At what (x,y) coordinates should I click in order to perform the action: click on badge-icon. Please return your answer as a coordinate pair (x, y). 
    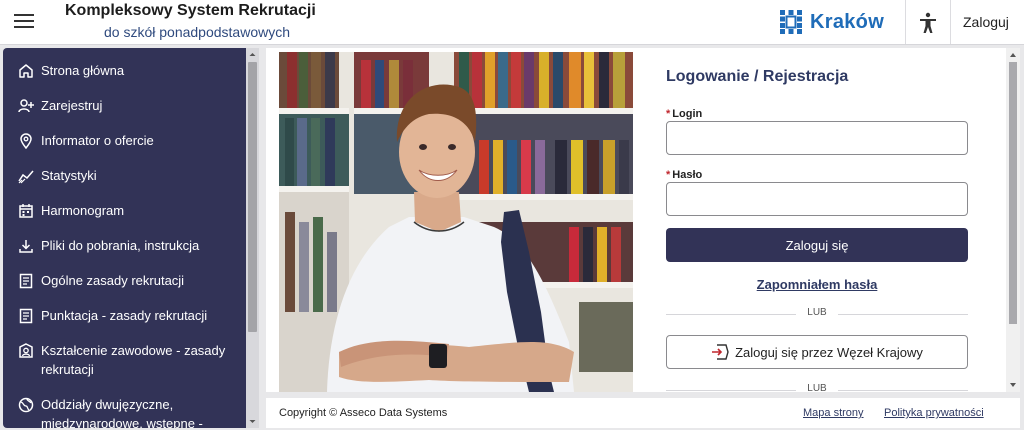
    Looking at the image, I should click on (26, 350).